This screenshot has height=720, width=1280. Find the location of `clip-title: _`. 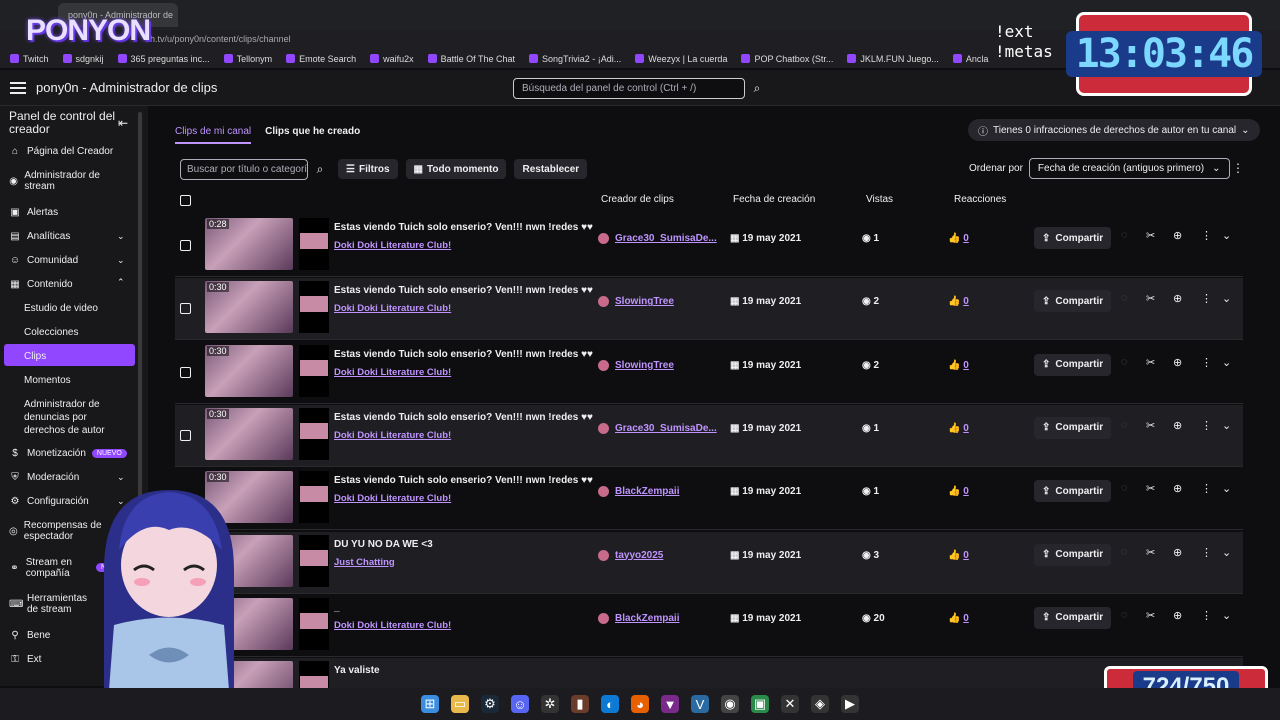

clip-title: _ is located at coordinates (337, 607).